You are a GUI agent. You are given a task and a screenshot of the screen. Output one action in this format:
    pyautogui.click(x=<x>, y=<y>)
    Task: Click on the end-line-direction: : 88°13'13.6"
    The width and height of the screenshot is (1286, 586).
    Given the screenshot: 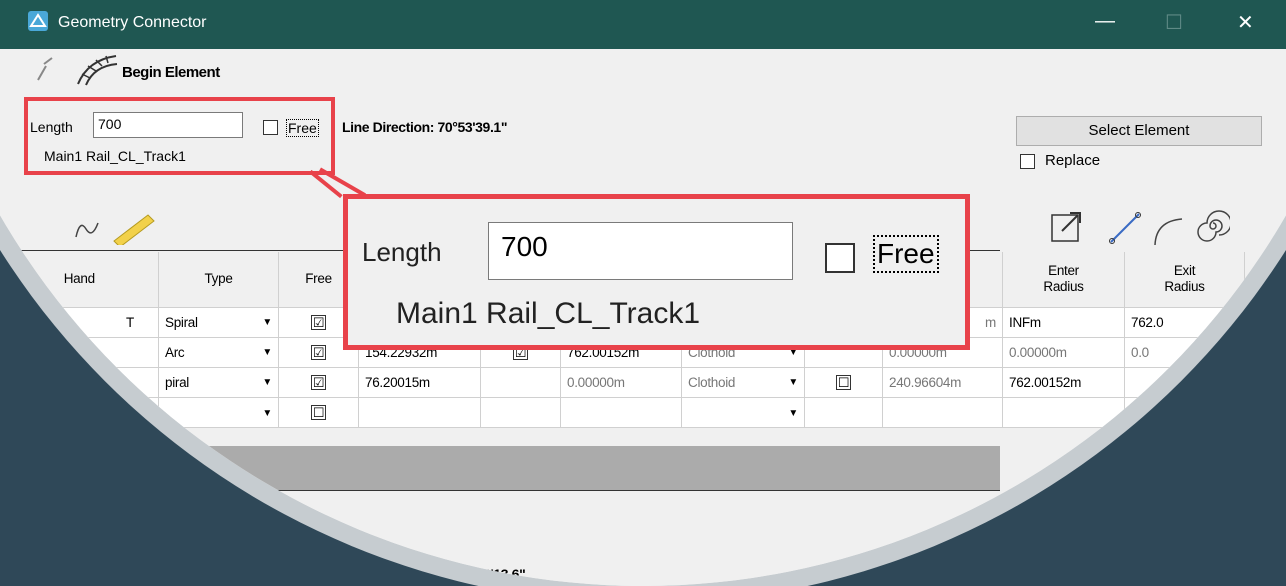 What is the action you would take?
    pyautogui.click(x=487, y=574)
    